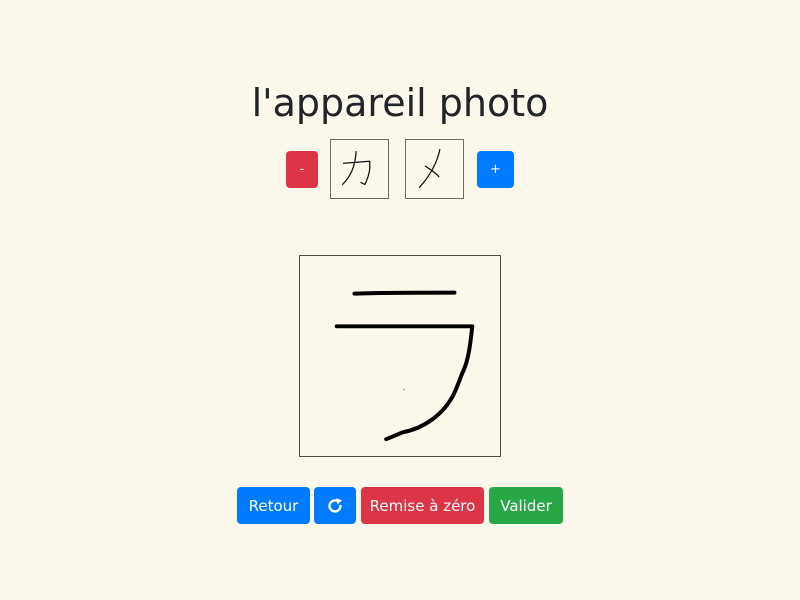  What do you see at coordinates (429, 168) in the screenshot?
I see `kana-me-glyph` at bounding box center [429, 168].